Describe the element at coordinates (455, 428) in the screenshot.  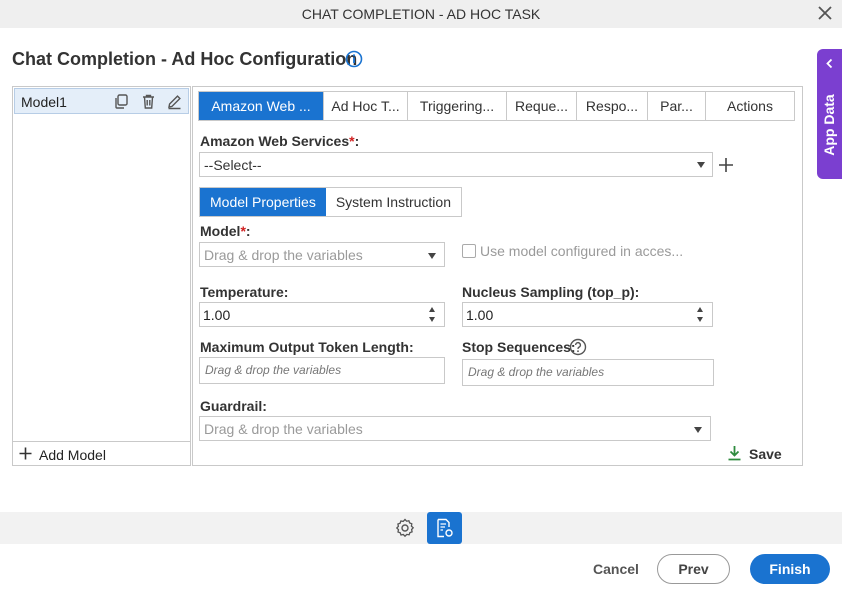
I see `guardrail-select: Drag & drop the variables` at that location.